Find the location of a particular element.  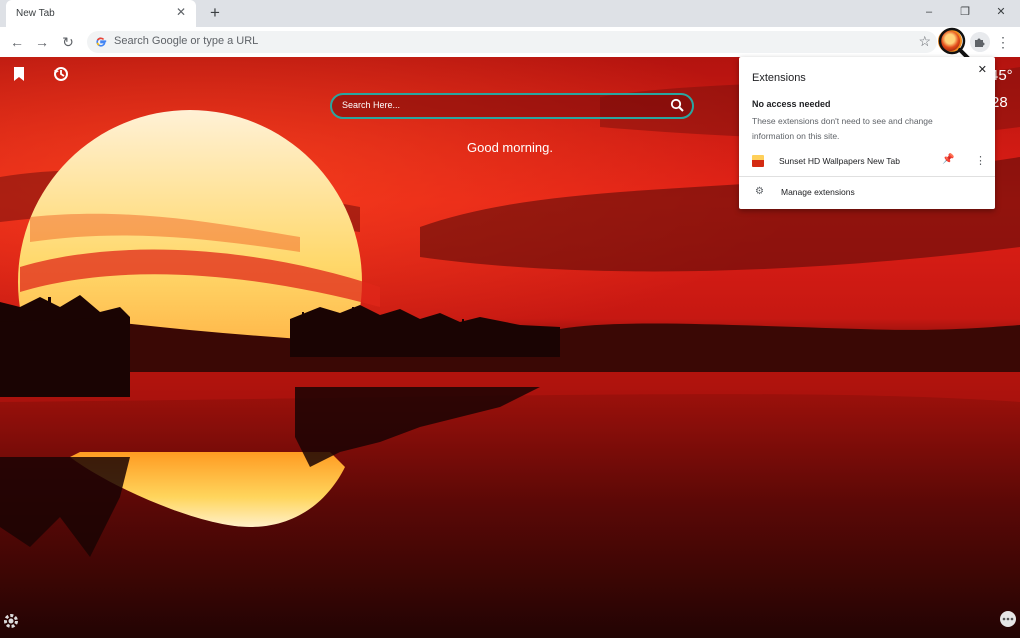

more-icon is located at coordinates (1008, 619).